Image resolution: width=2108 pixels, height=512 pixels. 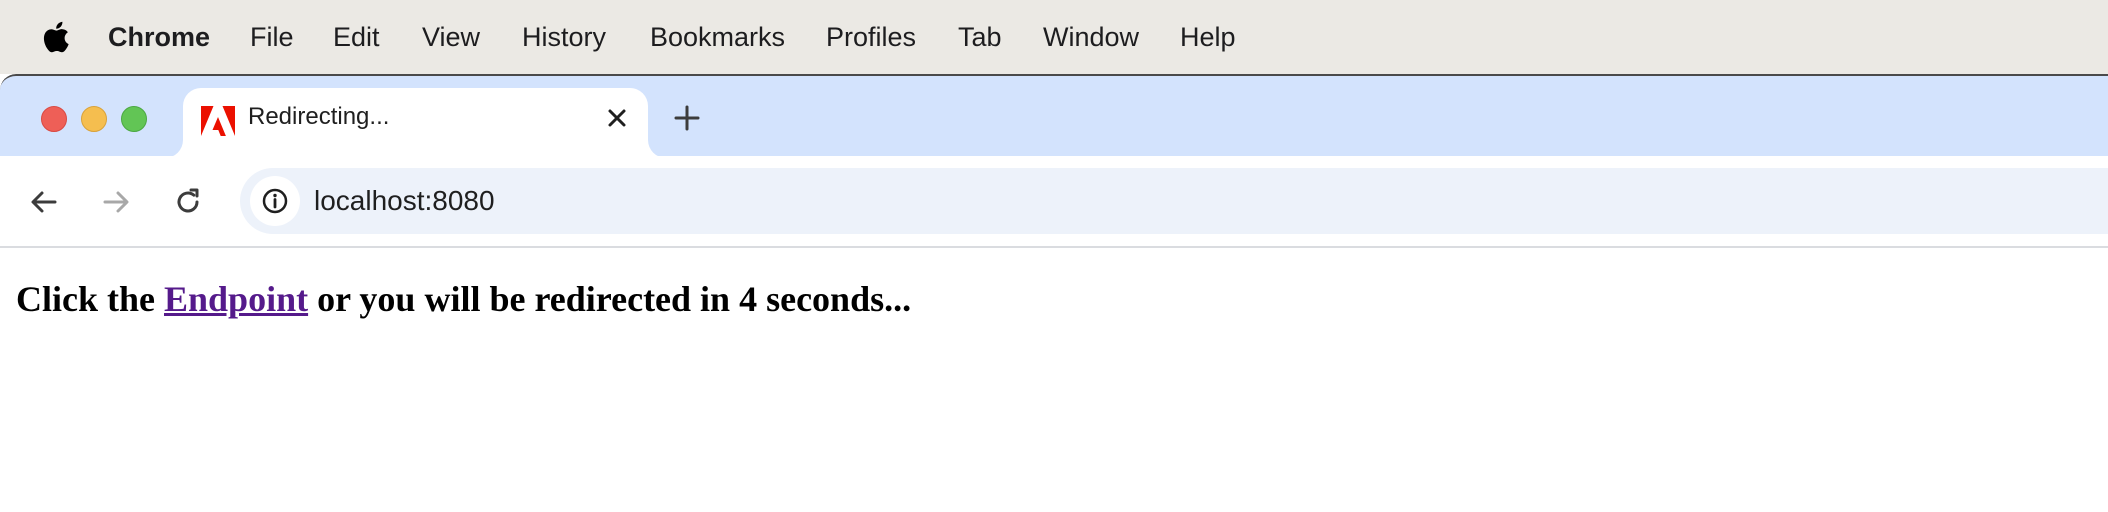 What do you see at coordinates (116, 202) in the screenshot?
I see `forward-arrow-icon` at bounding box center [116, 202].